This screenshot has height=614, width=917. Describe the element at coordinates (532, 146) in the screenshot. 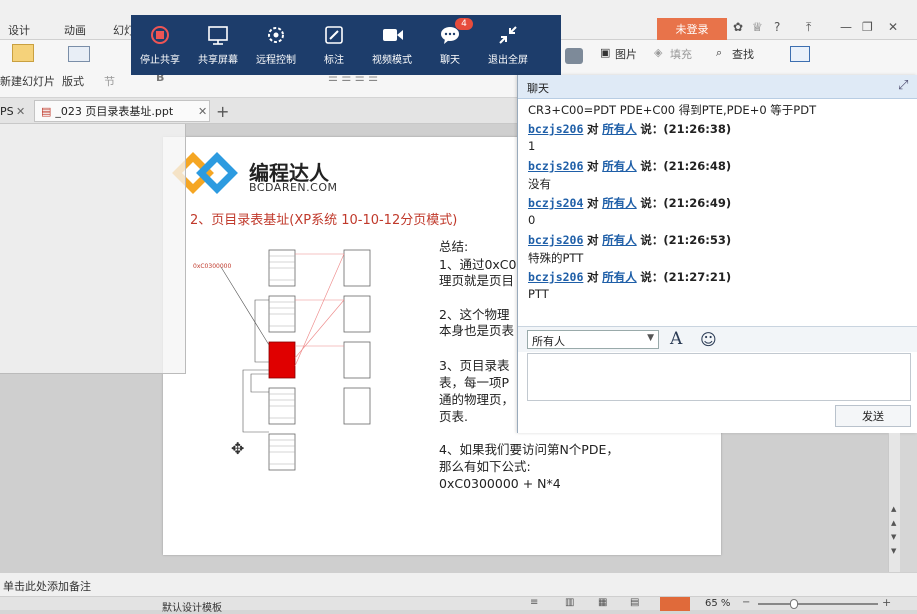

I see `chat-msg-text: 1` at that location.